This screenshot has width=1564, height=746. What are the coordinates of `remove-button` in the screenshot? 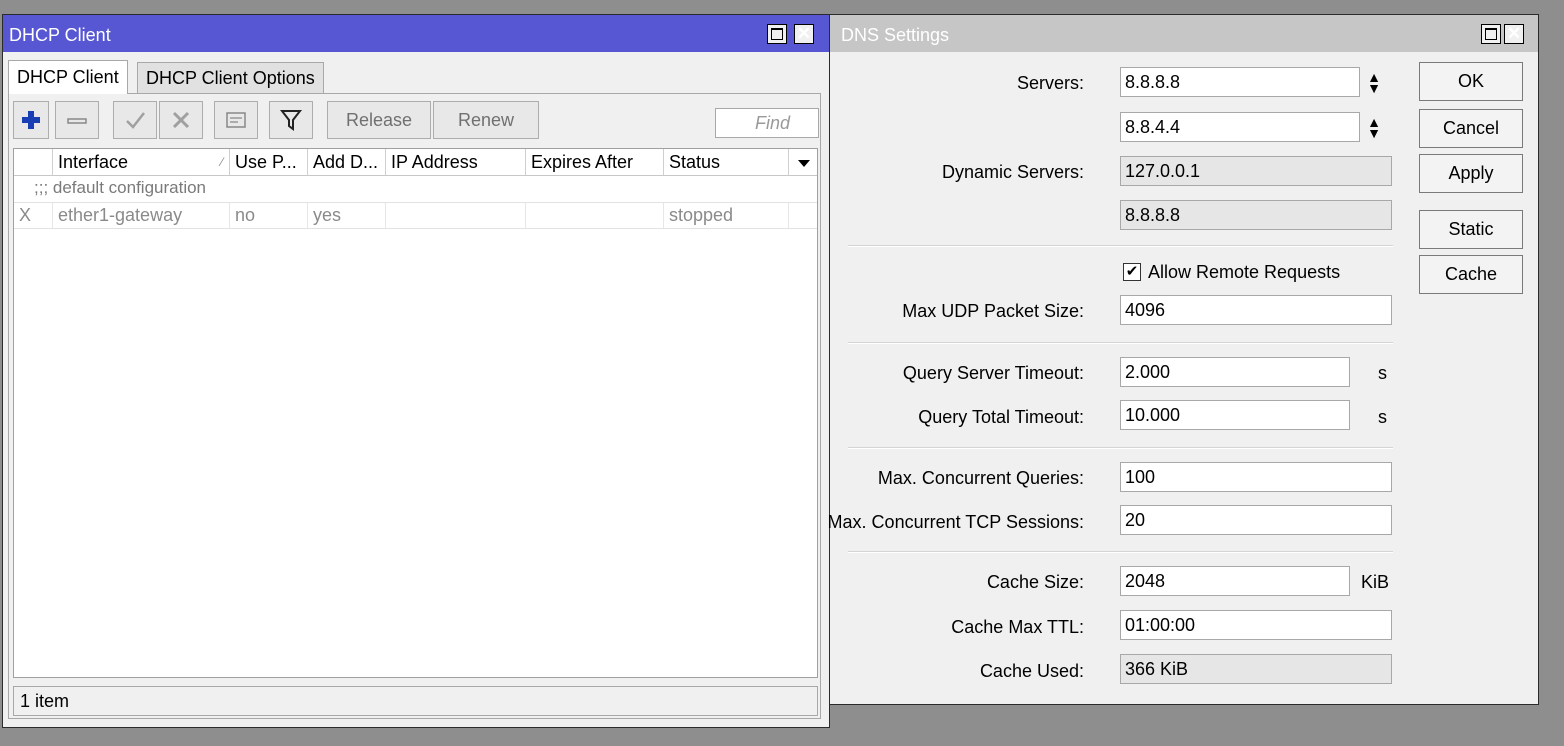 It's located at (77, 120).